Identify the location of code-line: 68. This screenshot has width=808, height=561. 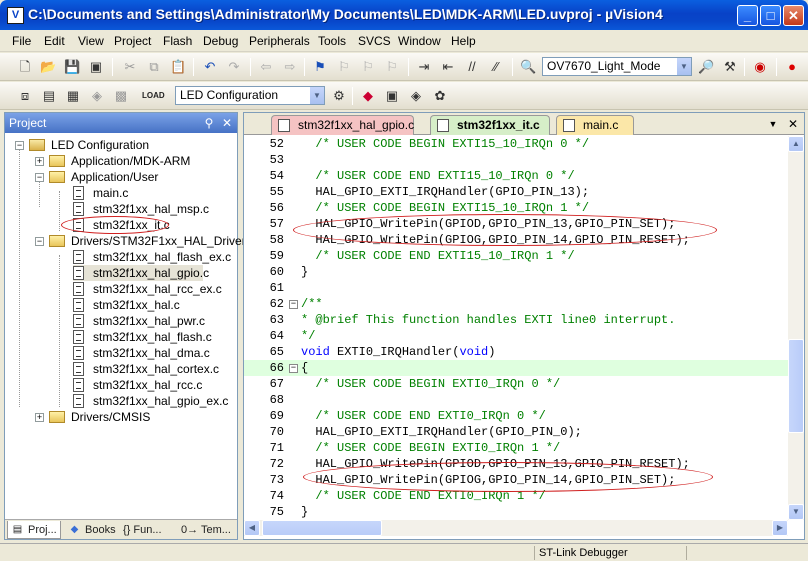
(516, 400).